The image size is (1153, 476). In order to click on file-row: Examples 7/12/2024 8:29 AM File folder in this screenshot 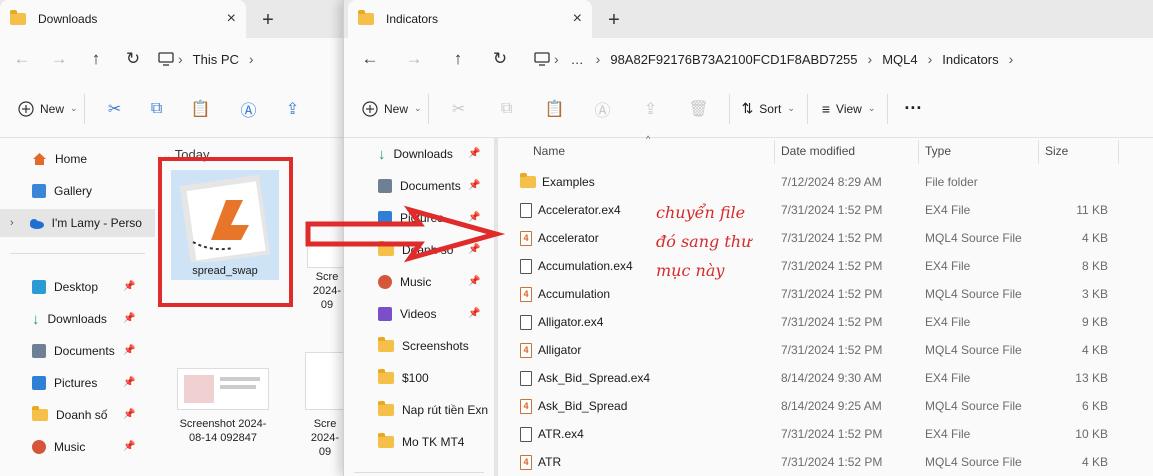, I will do `click(824, 182)`.